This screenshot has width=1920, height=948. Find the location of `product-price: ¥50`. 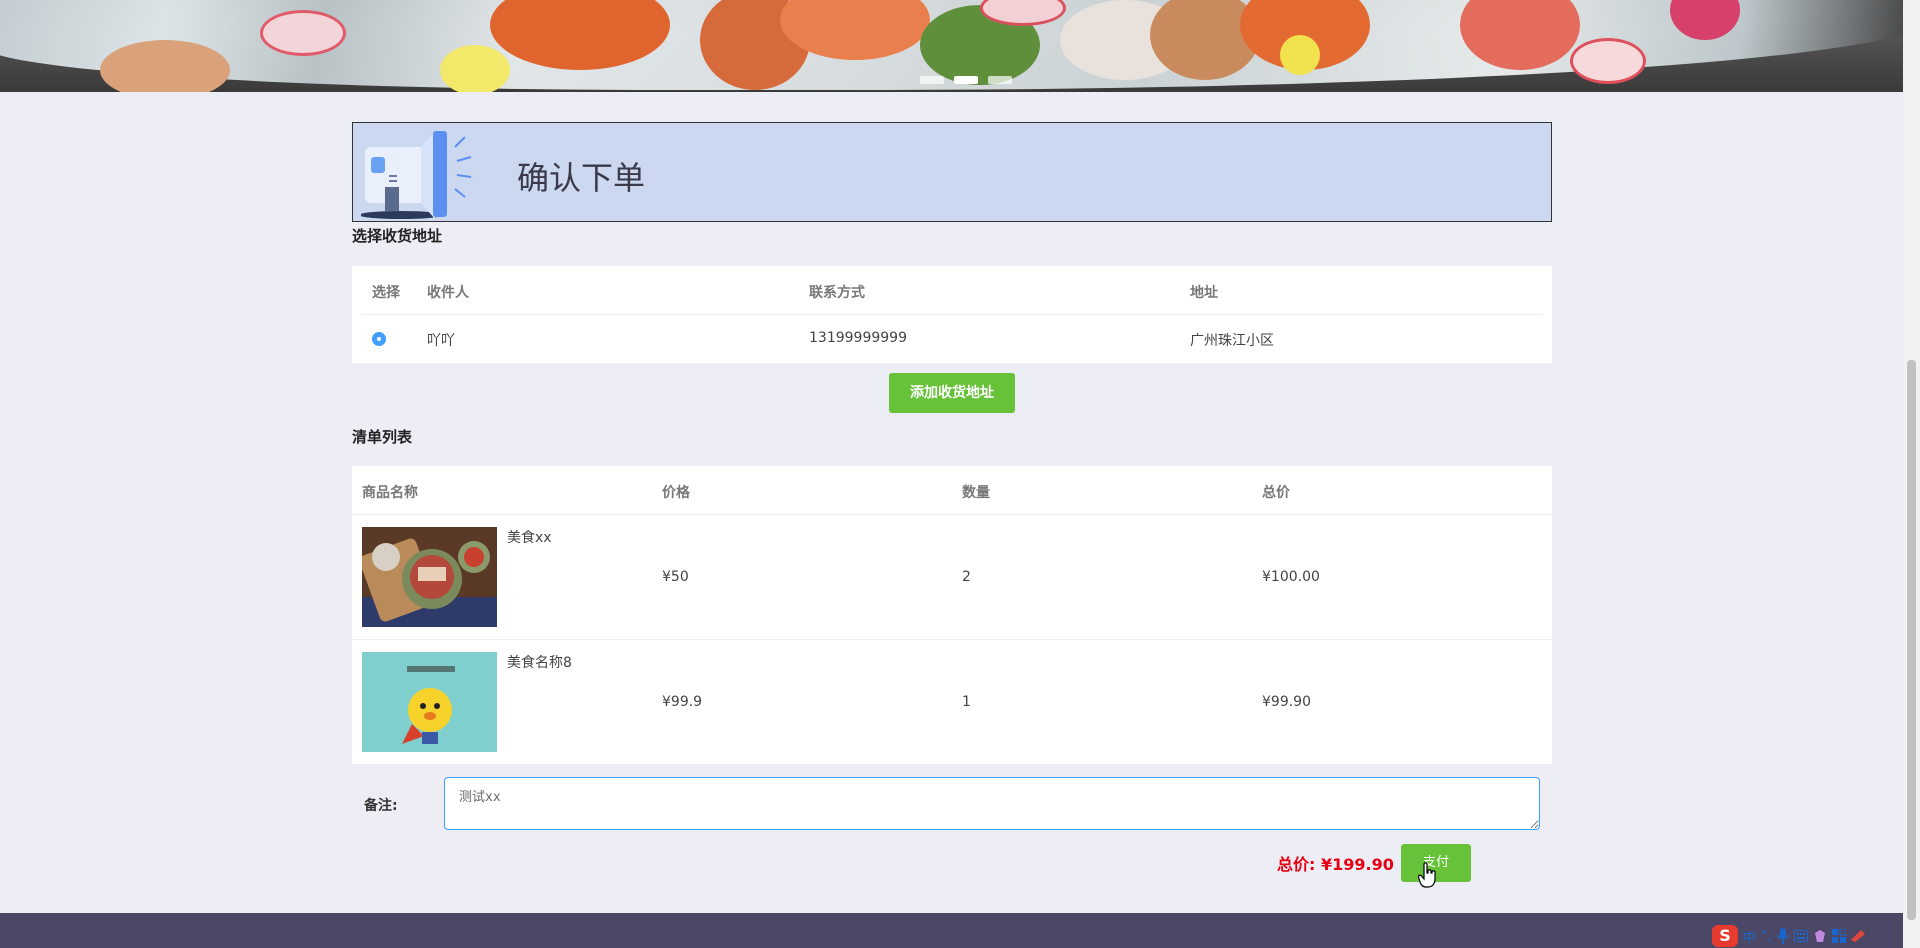

product-price: ¥50 is located at coordinates (675, 577).